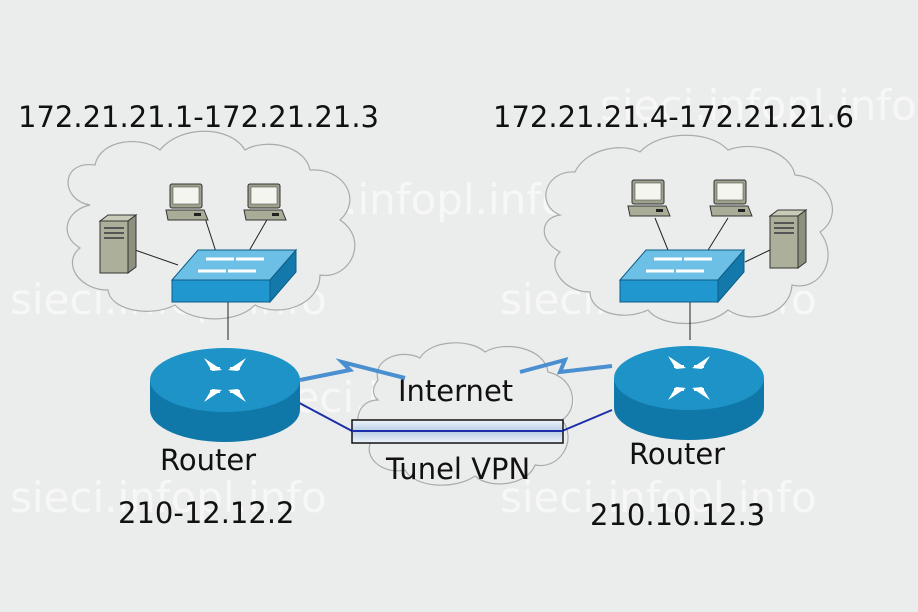  Describe the element at coordinates (456, 391) in the screenshot. I see `internet-label: Internet` at that location.